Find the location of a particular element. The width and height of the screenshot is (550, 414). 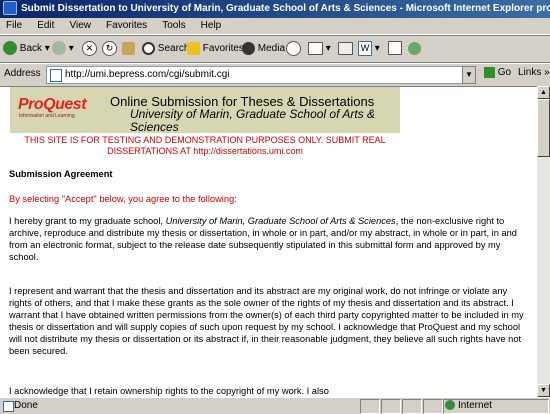

print-button is located at coordinates (345, 49).